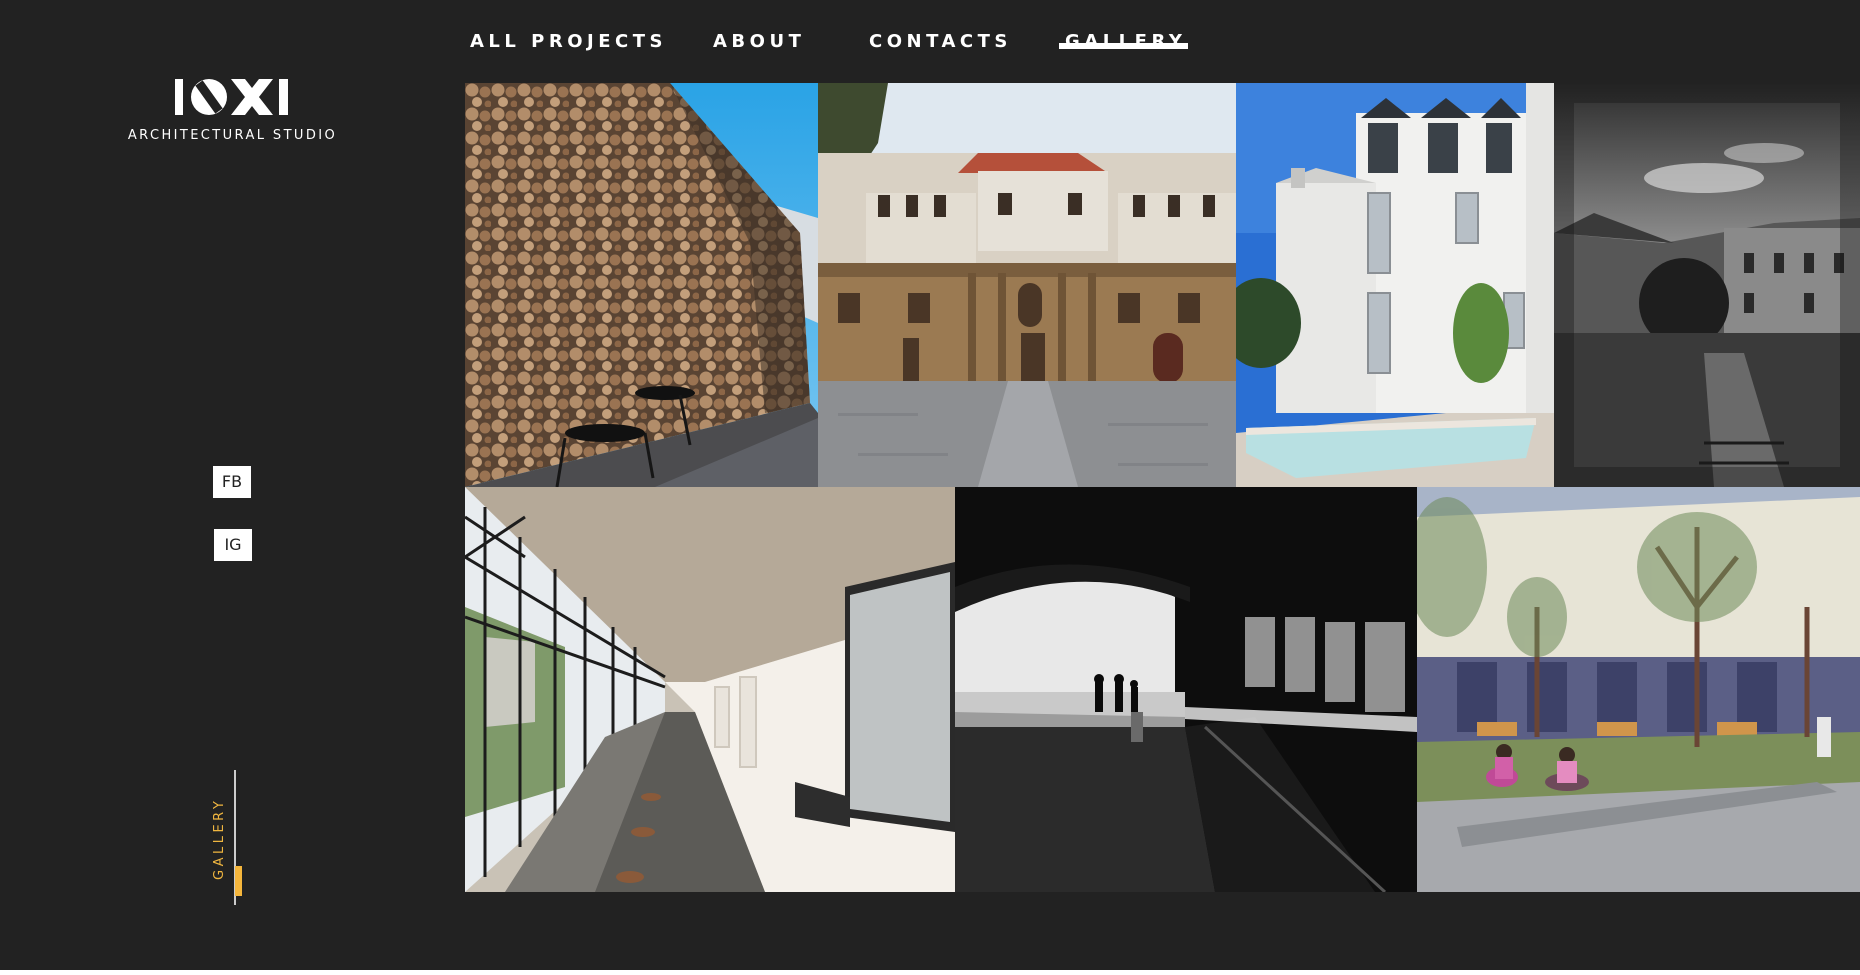 Image resolution: width=1860 pixels, height=975 pixels. What do you see at coordinates (232, 135) in the screenshot?
I see `logo-subtitle: ARCHITECTURAL STUDIO` at bounding box center [232, 135].